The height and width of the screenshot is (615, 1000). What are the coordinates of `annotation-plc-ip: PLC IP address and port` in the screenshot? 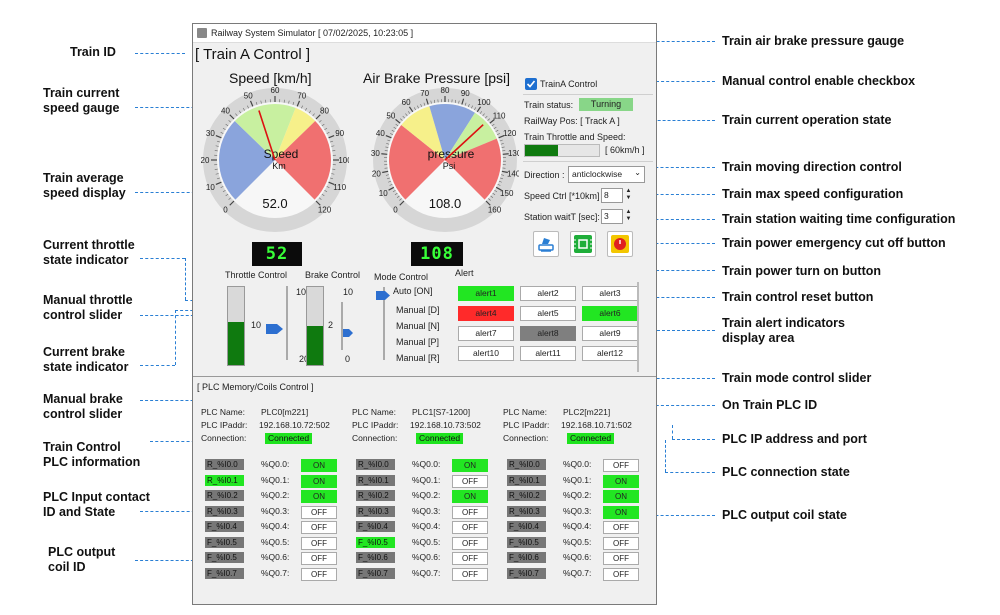 It's located at (794, 439).